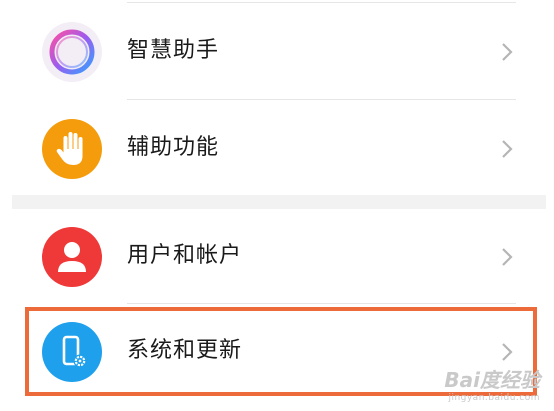 Image resolution: width=554 pixels, height=411 pixels. I want to click on users-accounts-label: 用户和帐户, so click(185, 255).